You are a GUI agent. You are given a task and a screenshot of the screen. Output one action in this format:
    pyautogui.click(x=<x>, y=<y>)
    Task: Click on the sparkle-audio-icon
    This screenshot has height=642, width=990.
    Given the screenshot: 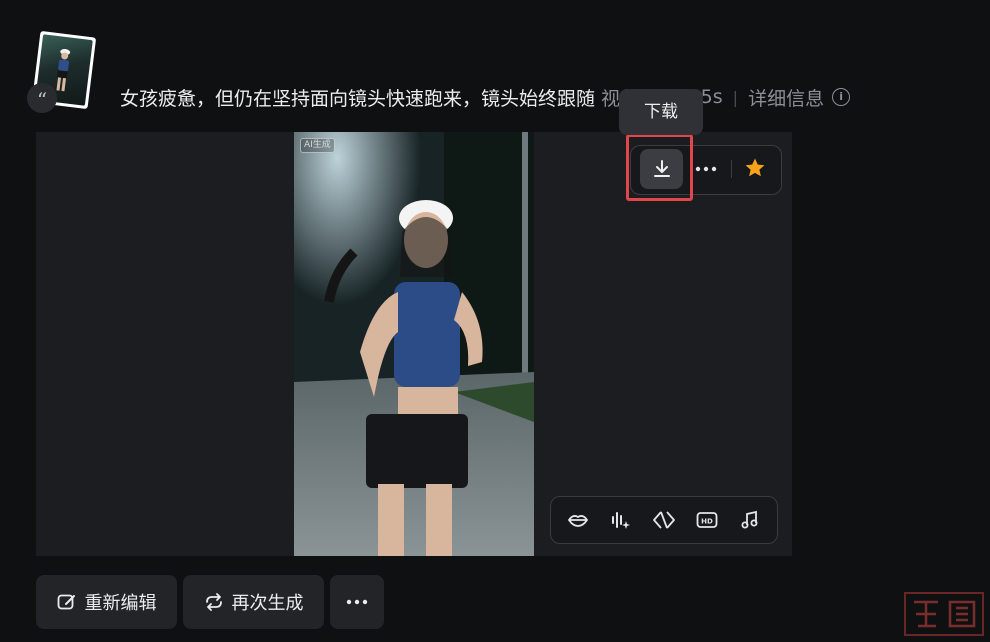 What is the action you would take?
    pyautogui.click(x=621, y=520)
    